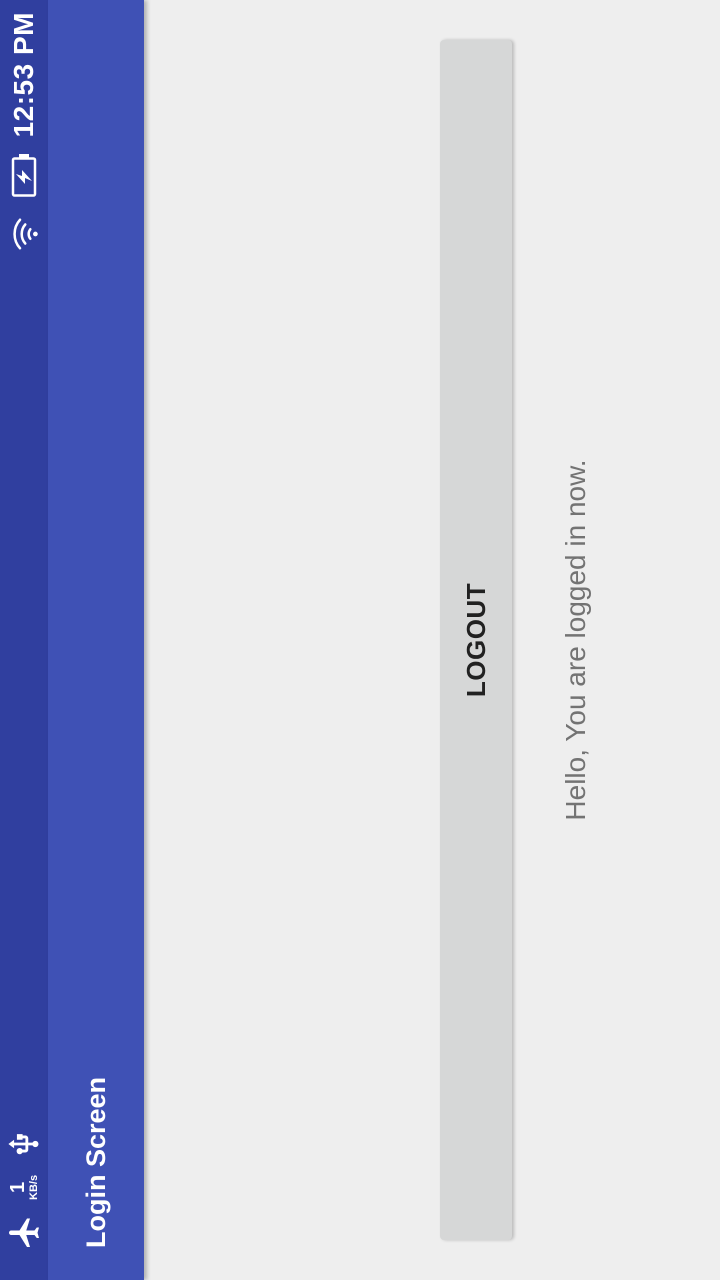  I want to click on logged-in-message: Hello, You are logged in now., so click(575, 640).